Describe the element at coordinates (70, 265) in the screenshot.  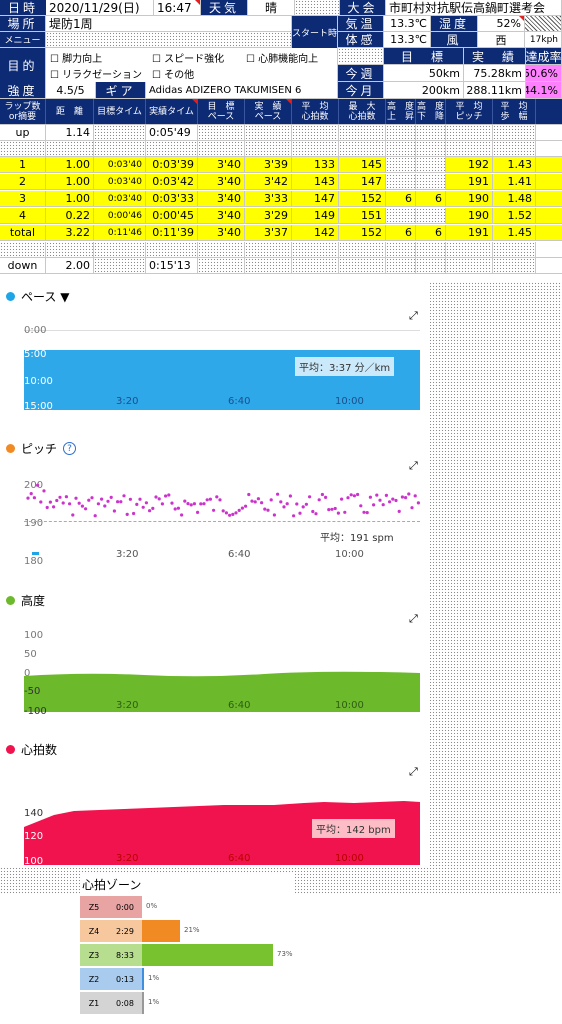
I see `distance-cell: 2.00` at that location.